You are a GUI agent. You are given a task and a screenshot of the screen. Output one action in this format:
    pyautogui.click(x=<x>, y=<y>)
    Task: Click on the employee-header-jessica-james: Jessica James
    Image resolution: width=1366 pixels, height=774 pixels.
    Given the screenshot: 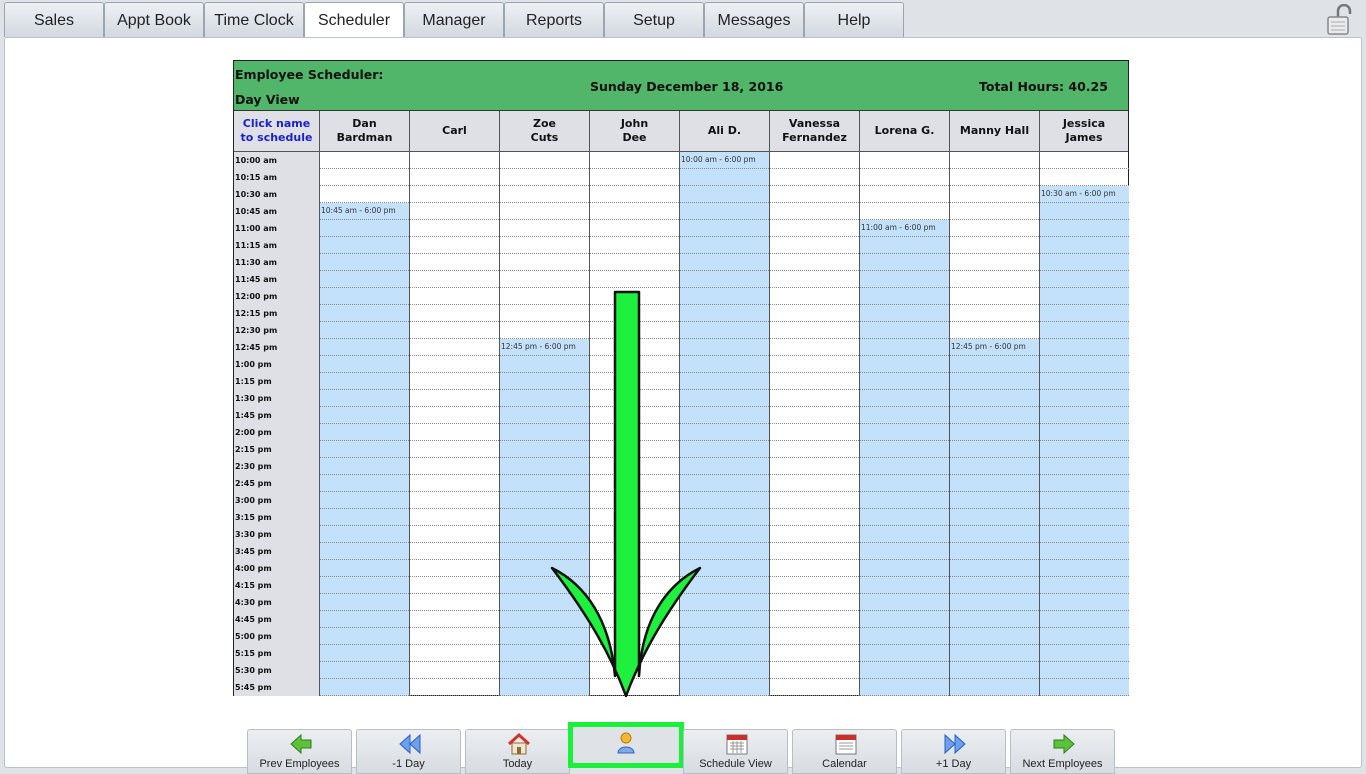 What is the action you would take?
    pyautogui.click(x=1083, y=131)
    